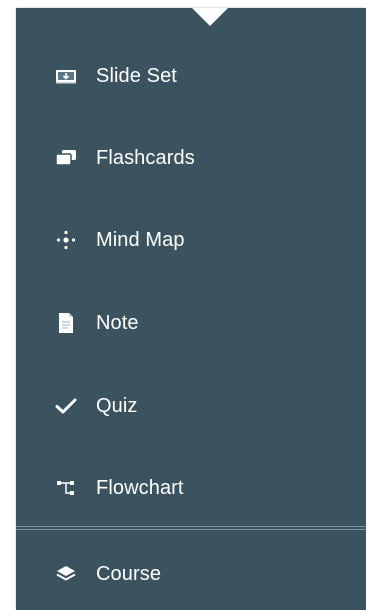  What do you see at coordinates (191, 574) in the screenshot?
I see `menu-item-course: Course` at bounding box center [191, 574].